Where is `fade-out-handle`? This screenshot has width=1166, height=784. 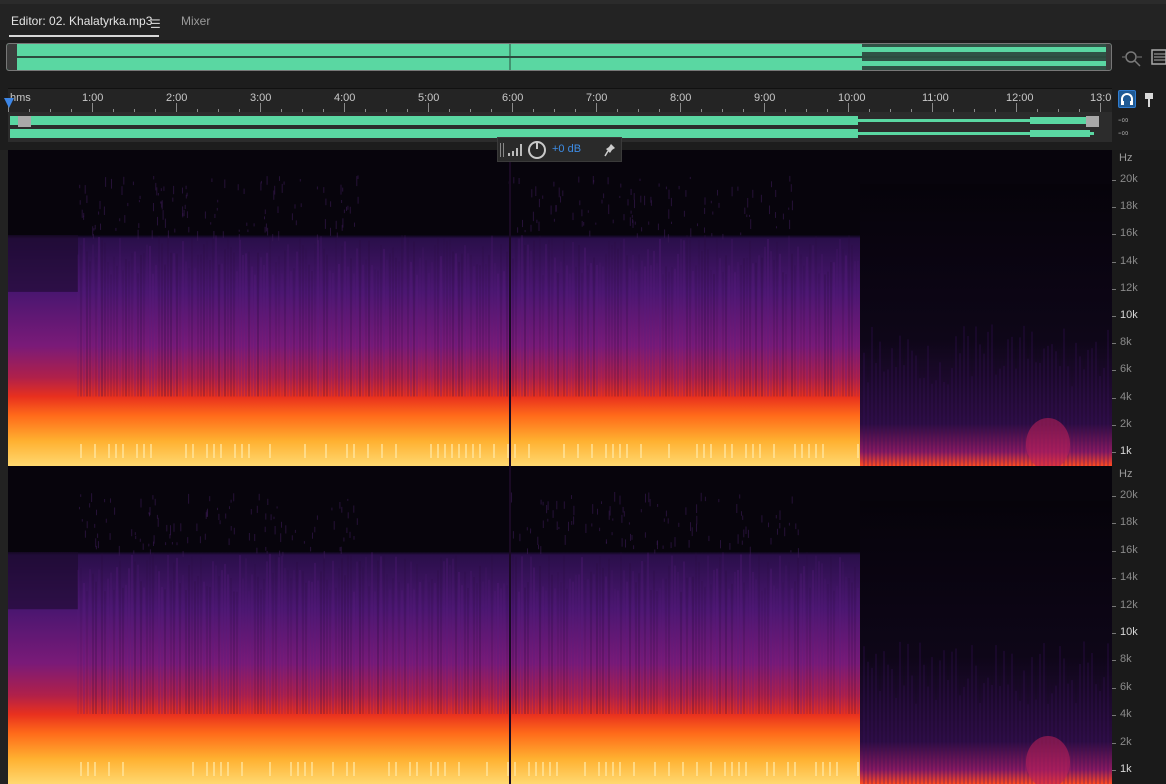 fade-out-handle is located at coordinates (1092, 121).